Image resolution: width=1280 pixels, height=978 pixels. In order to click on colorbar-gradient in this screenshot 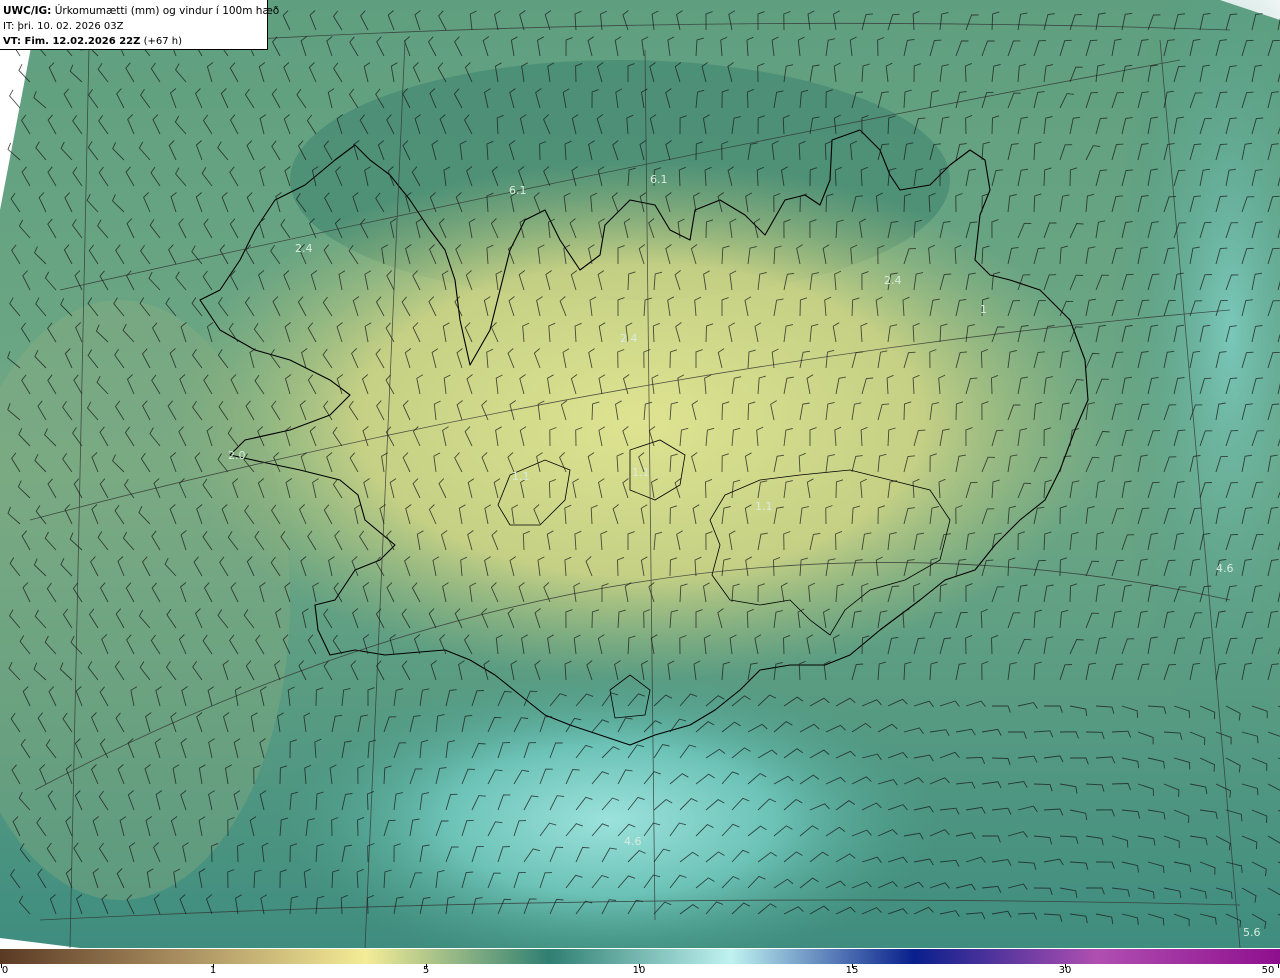, I will do `click(640, 956)`.